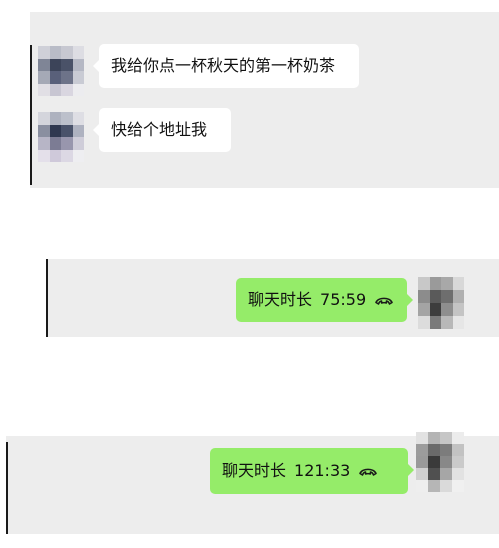 The image size is (499, 548). I want to click on call-duration-bubble: 聊天时长 121:33, so click(312, 471).